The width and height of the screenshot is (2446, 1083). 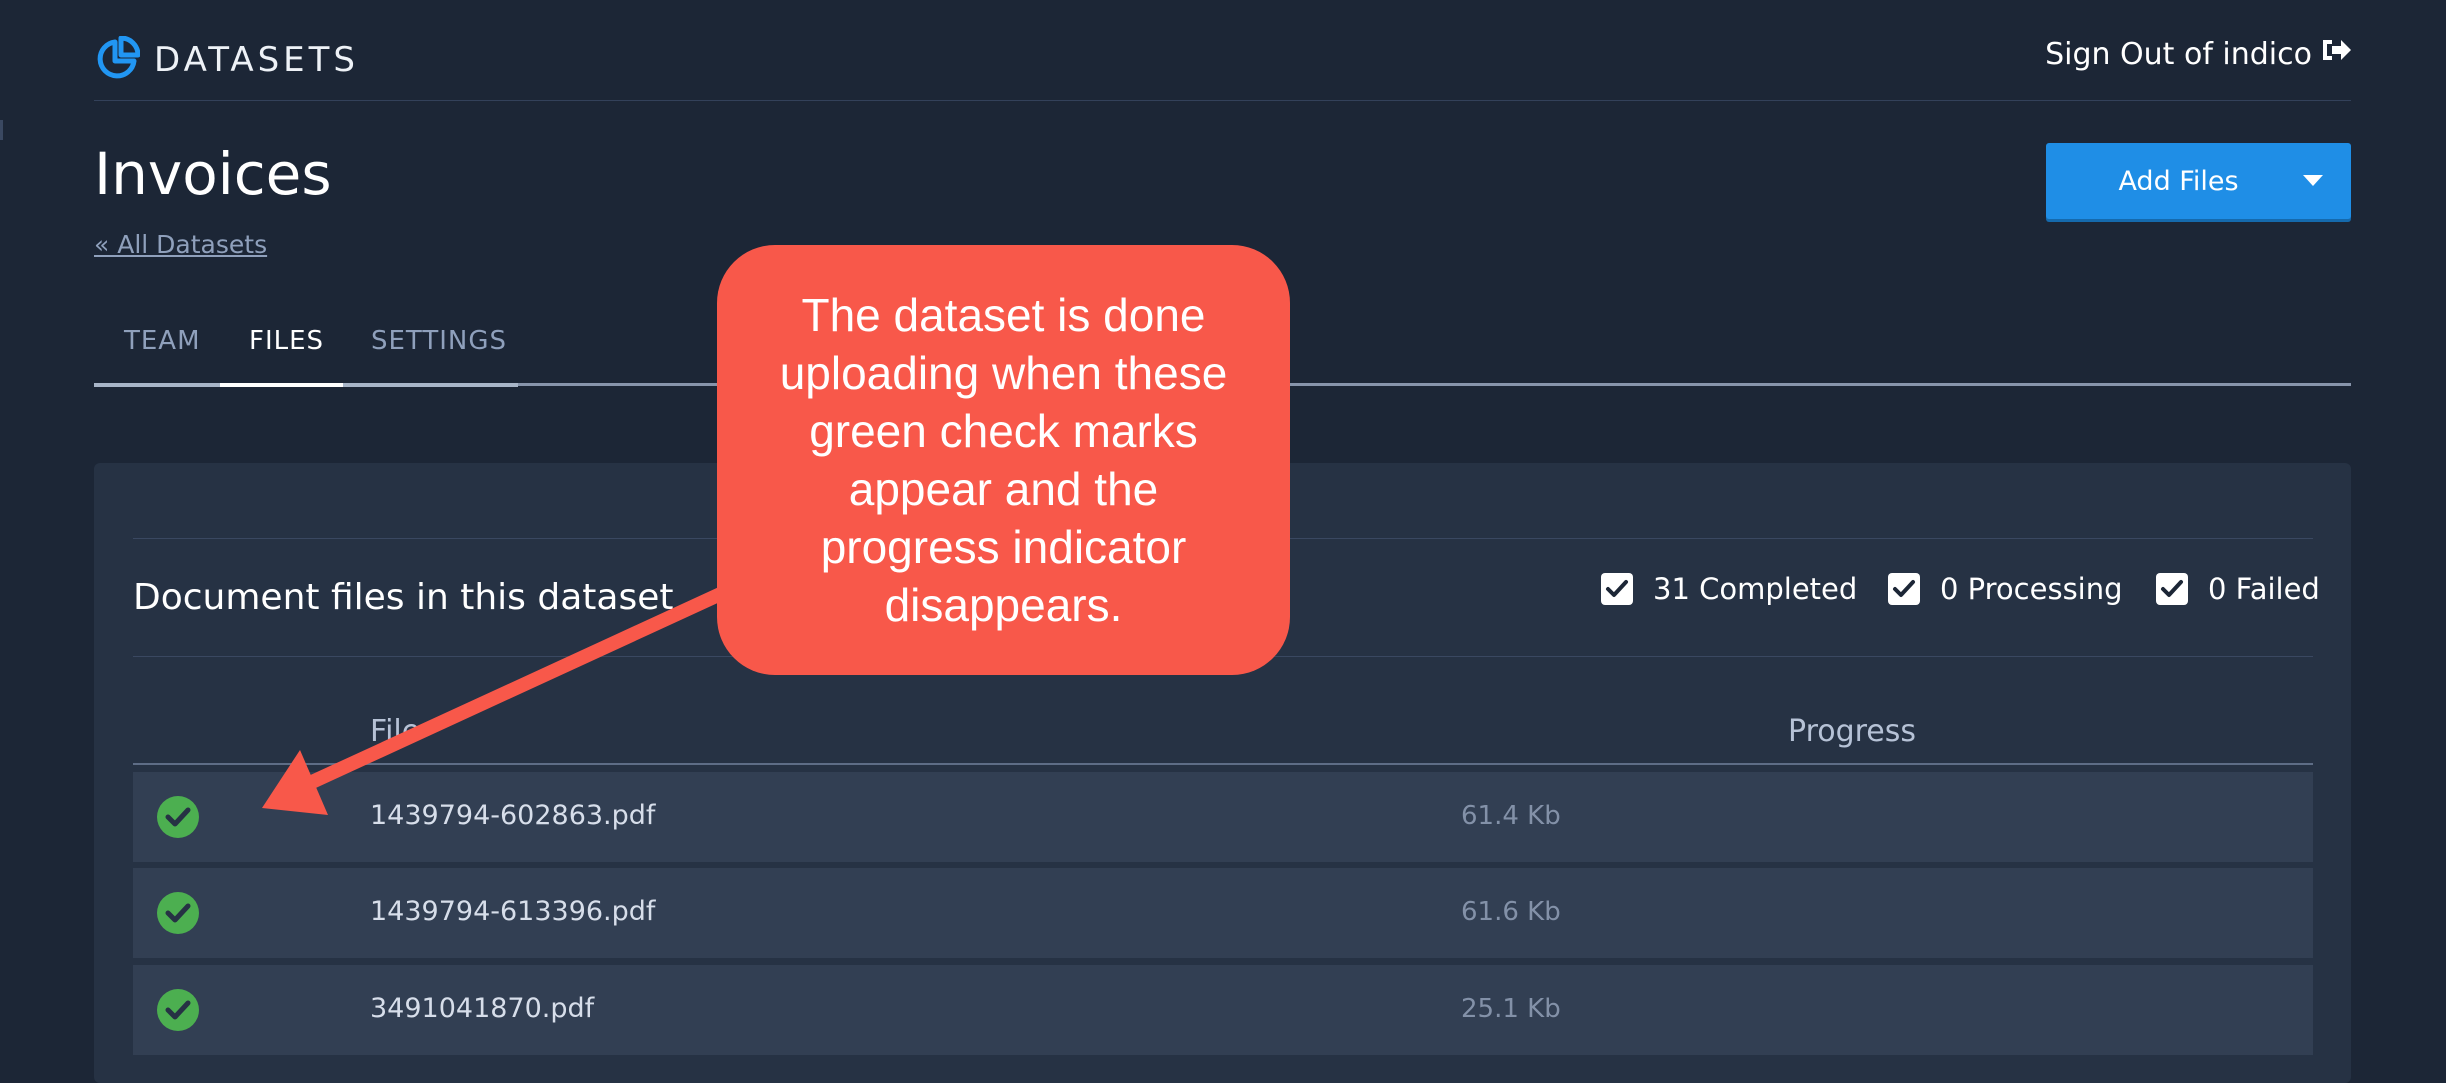 What do you see at coordinates (1, 130) in the screenshot?
I see `window-edge` at bounding box center [1, 130].